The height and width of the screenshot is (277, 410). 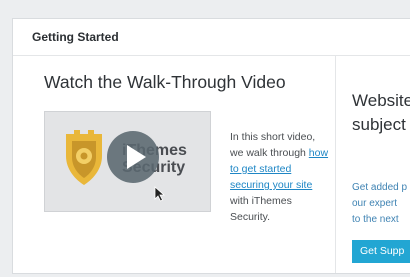 I want to click on walkthrough-video-thumbnail: iThemes Security, so click(x=127, y=161).